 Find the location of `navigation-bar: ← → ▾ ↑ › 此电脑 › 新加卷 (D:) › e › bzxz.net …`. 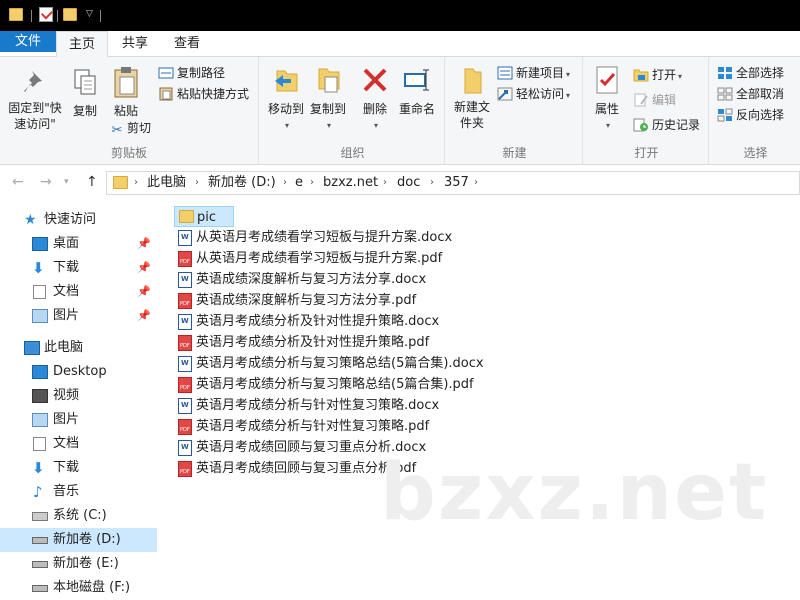

navigation-bar: ← → ▾ ↑ › 此电脑 › 新加卷 (D:) › e › bzxz.net … is located at coordinates (400, 183).